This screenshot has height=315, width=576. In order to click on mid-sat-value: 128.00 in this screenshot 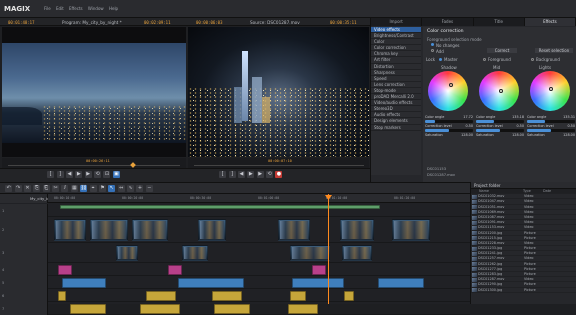, I will do `click(518, 135)`.